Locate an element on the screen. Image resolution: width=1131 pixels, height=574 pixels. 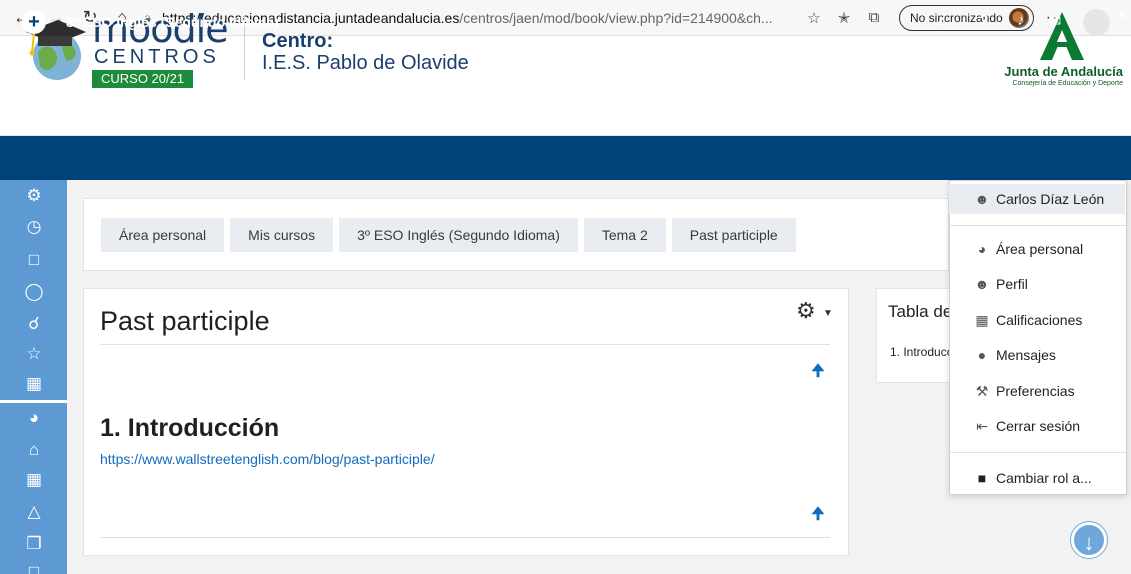
brand-sub: CENTROS is located at coordinates (157, 57).